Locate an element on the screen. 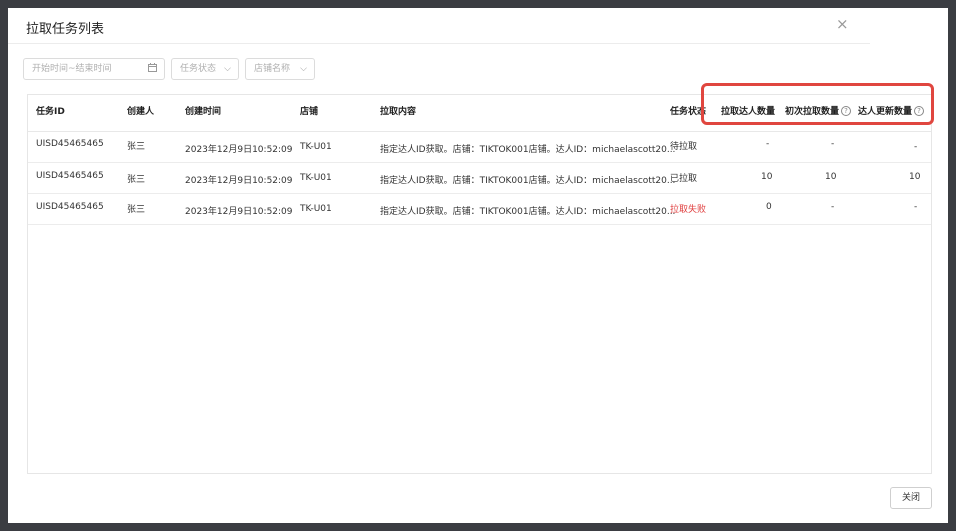 This screenshot has height=531, width=956. shop-select: 店铺名称 ⌵ is located at coordinates (280, 69).